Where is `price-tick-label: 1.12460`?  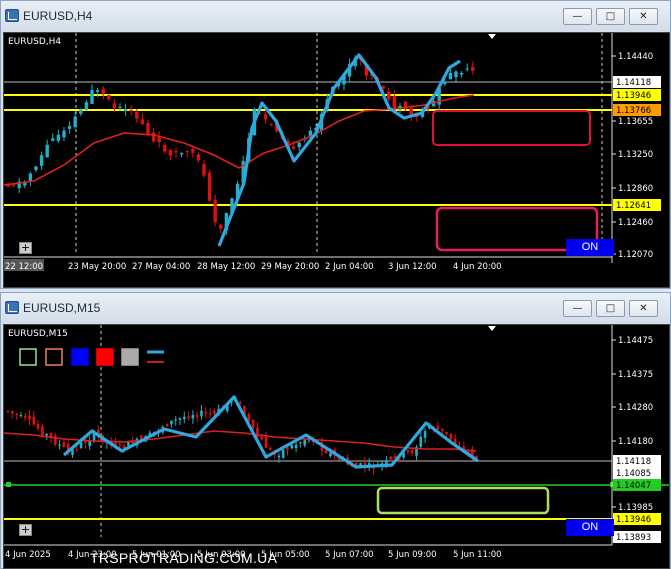
price-tick-label: 1.12460 is located at coordinates (635, 223).